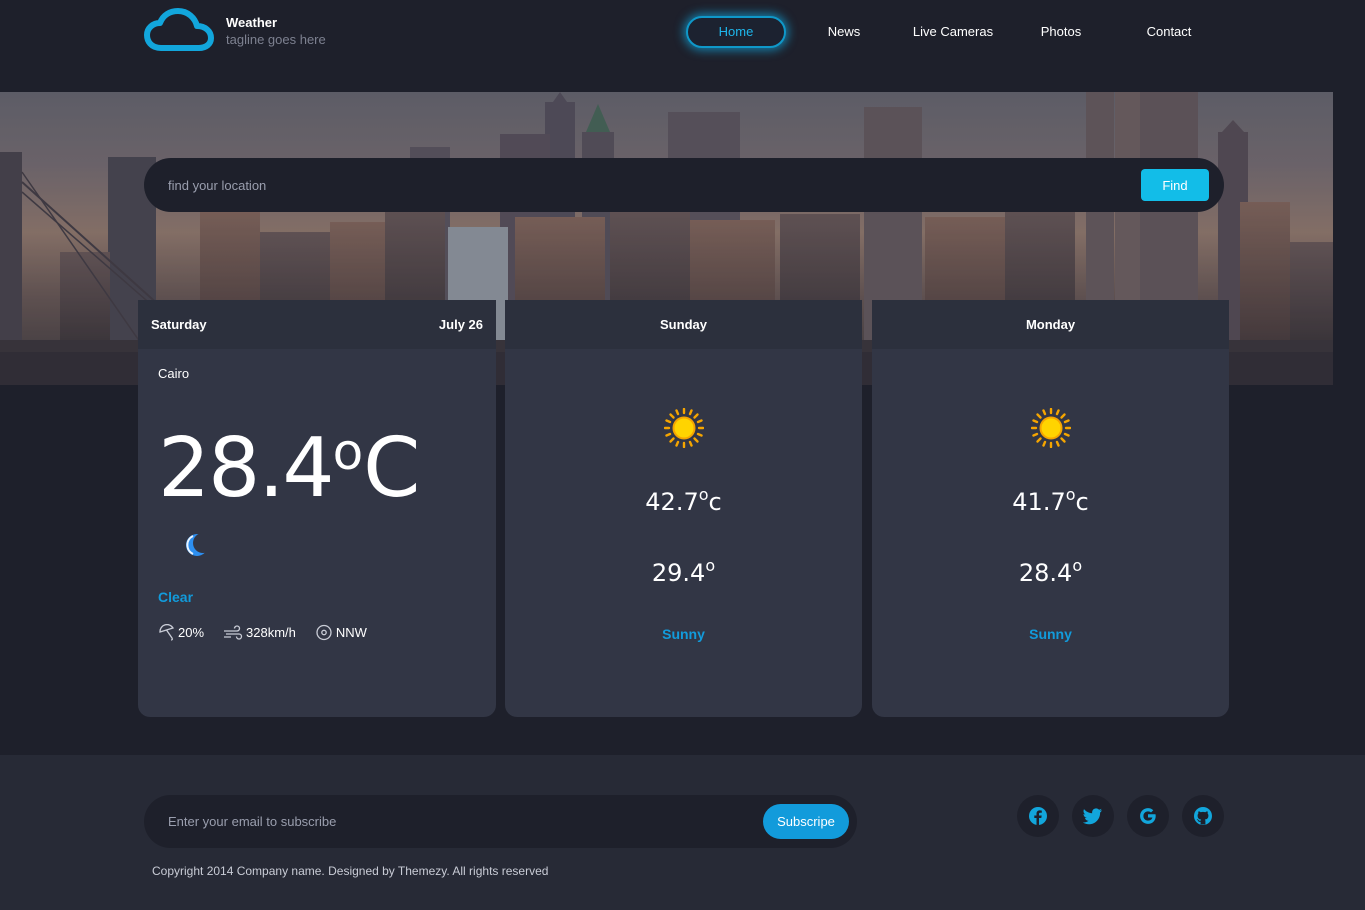 The width and height of the screenshot is (1365, 910). I want to click on umbrella-icon, so click(166, 632).